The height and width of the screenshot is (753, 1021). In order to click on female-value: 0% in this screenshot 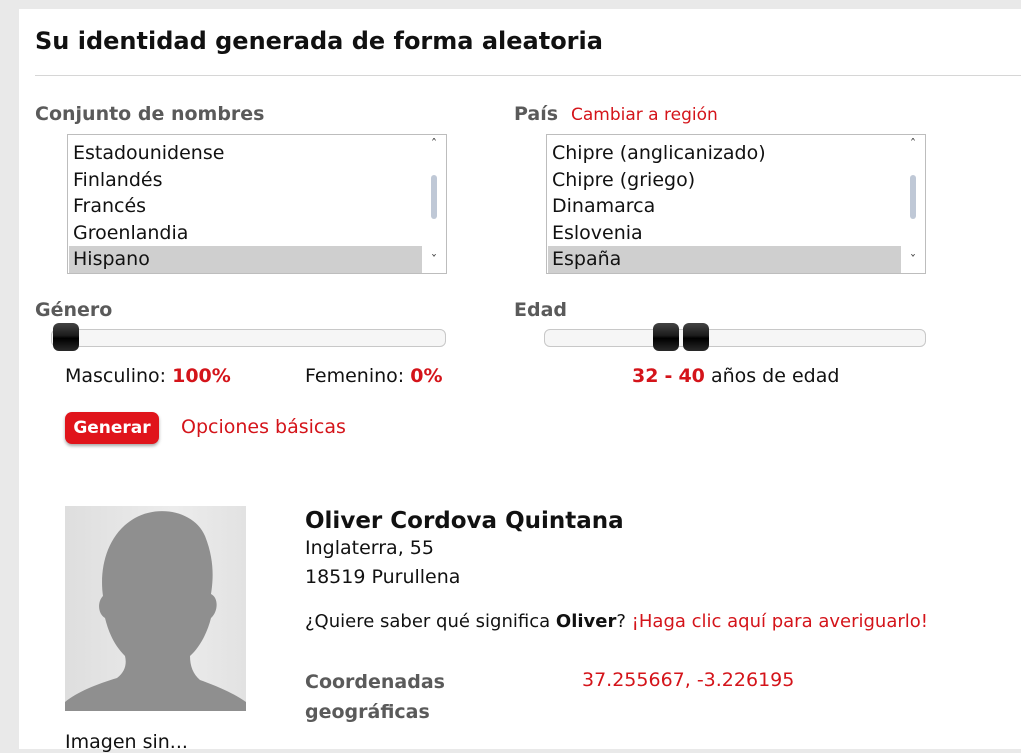, I will do `click(426, 376)`.